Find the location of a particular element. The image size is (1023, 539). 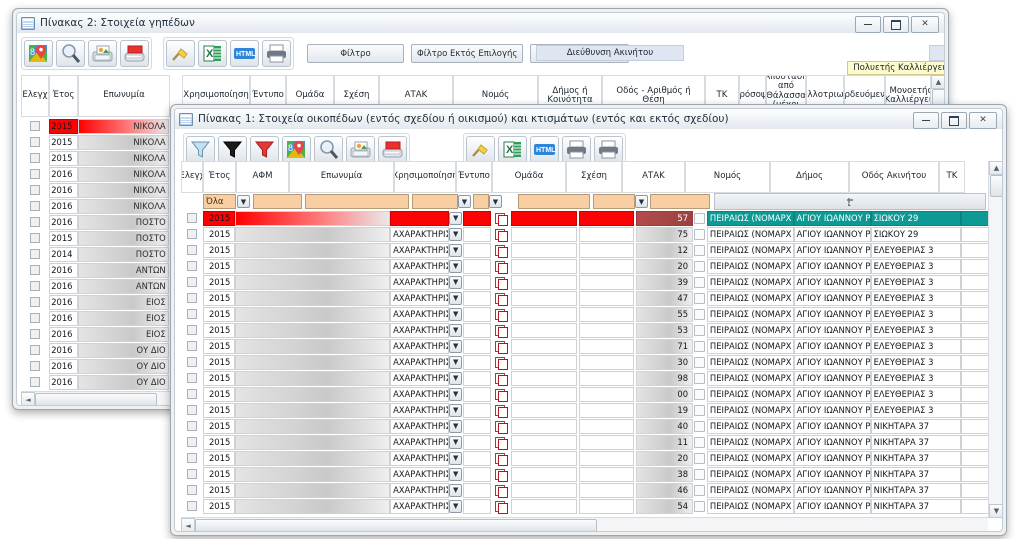

front-col-3: Επωνυμία is located at coordinates (341, 177).